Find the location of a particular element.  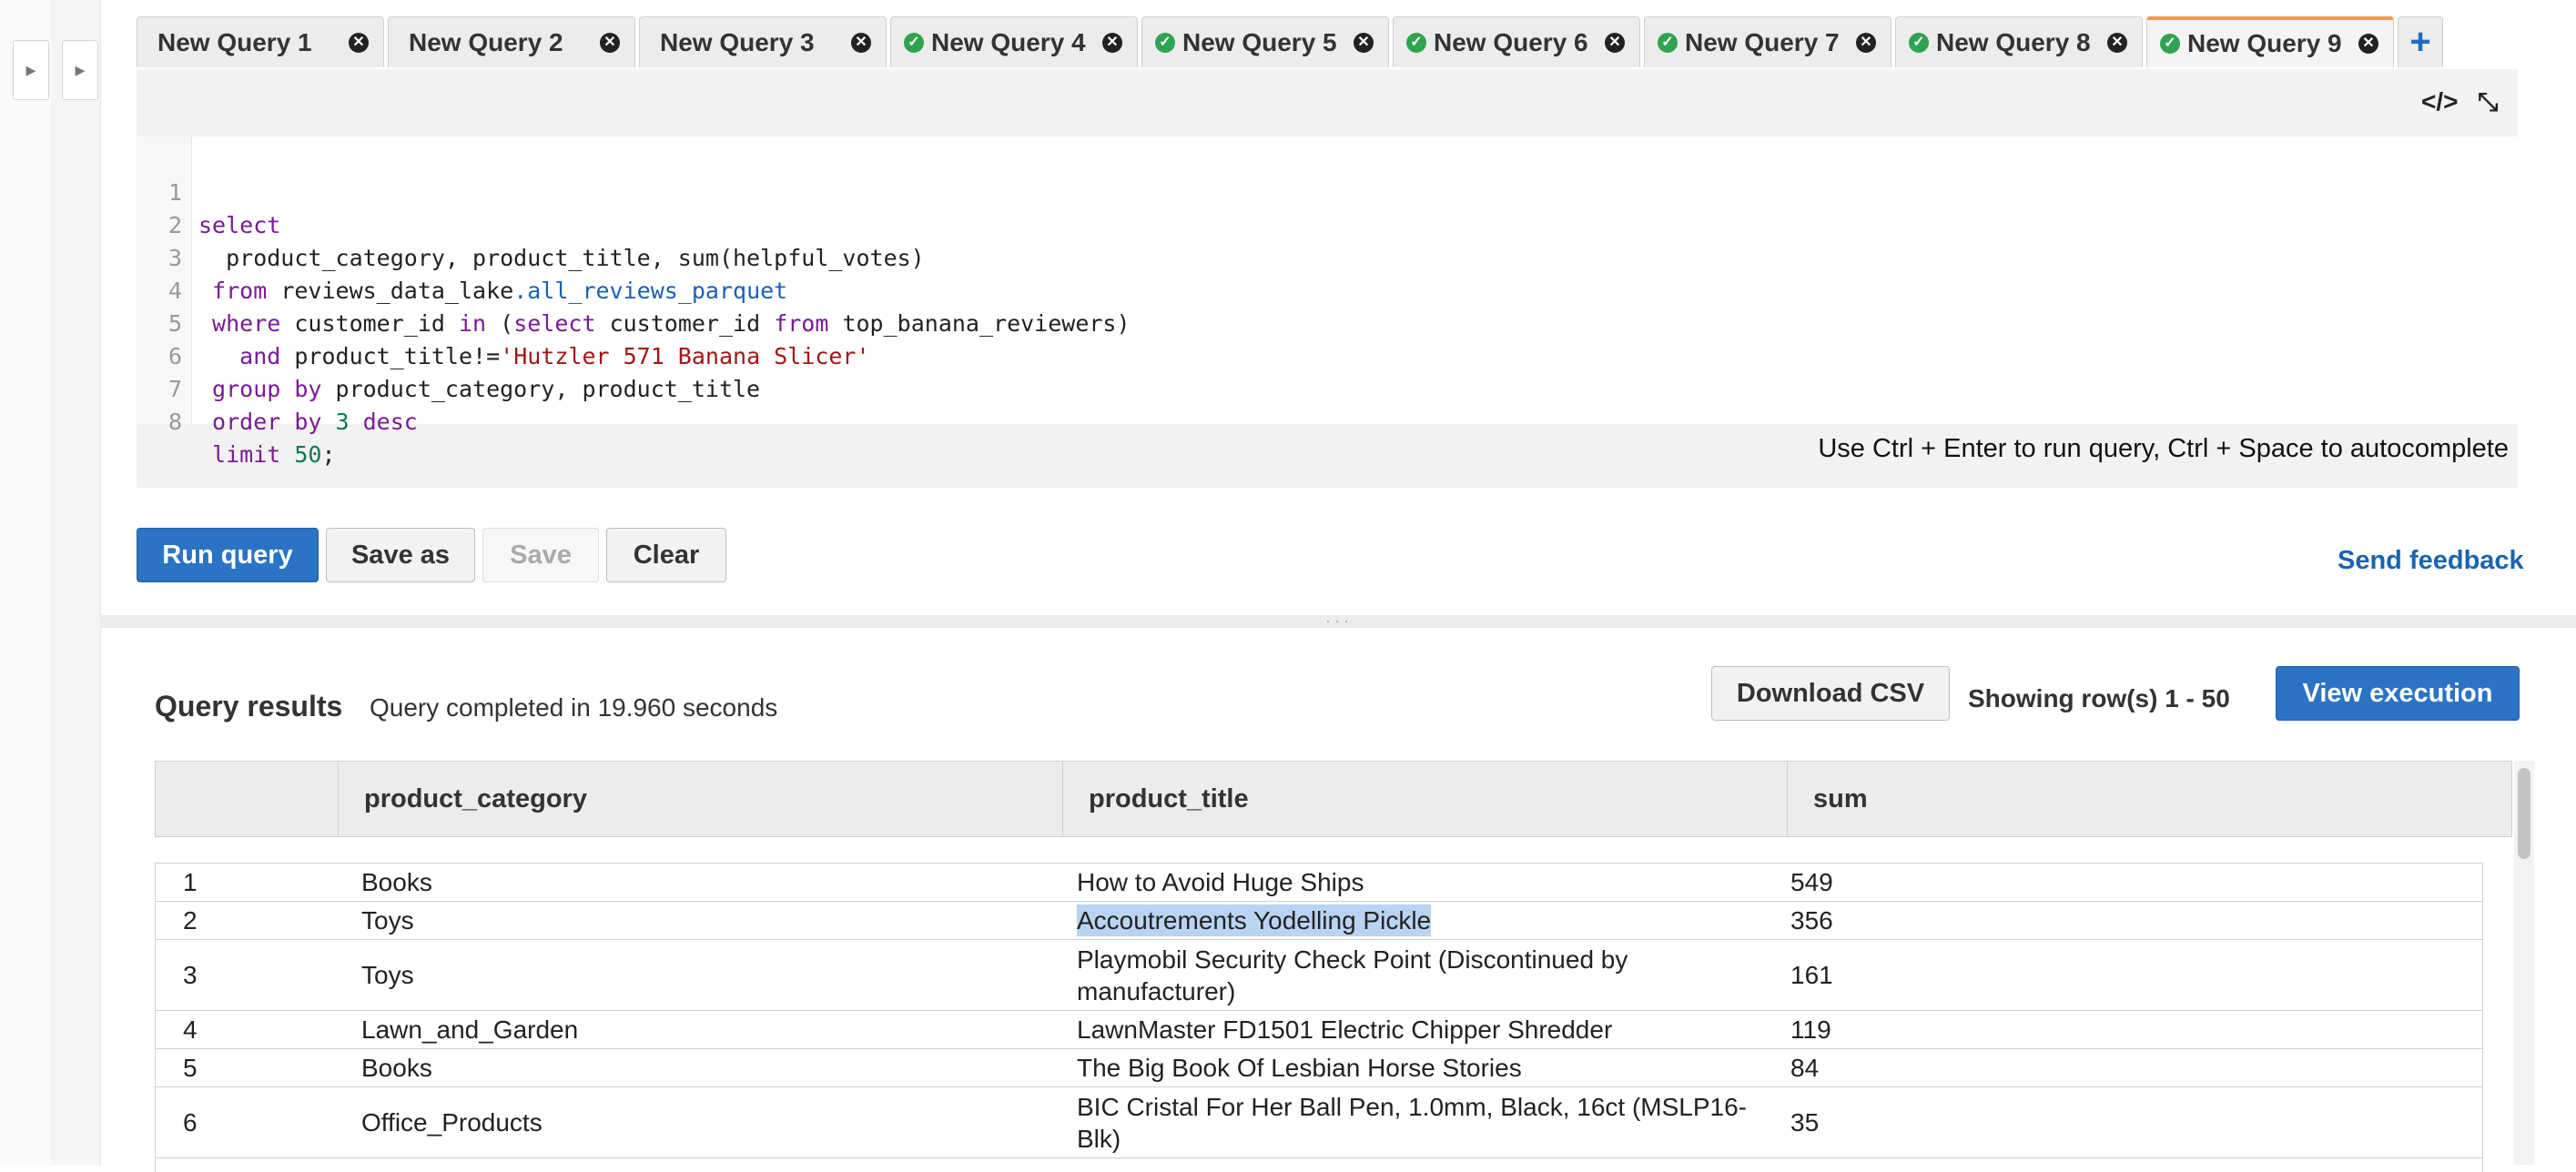

tab-new-query-5: ✓ New Query 5 ✕ is located at coordinates (1265, 41).